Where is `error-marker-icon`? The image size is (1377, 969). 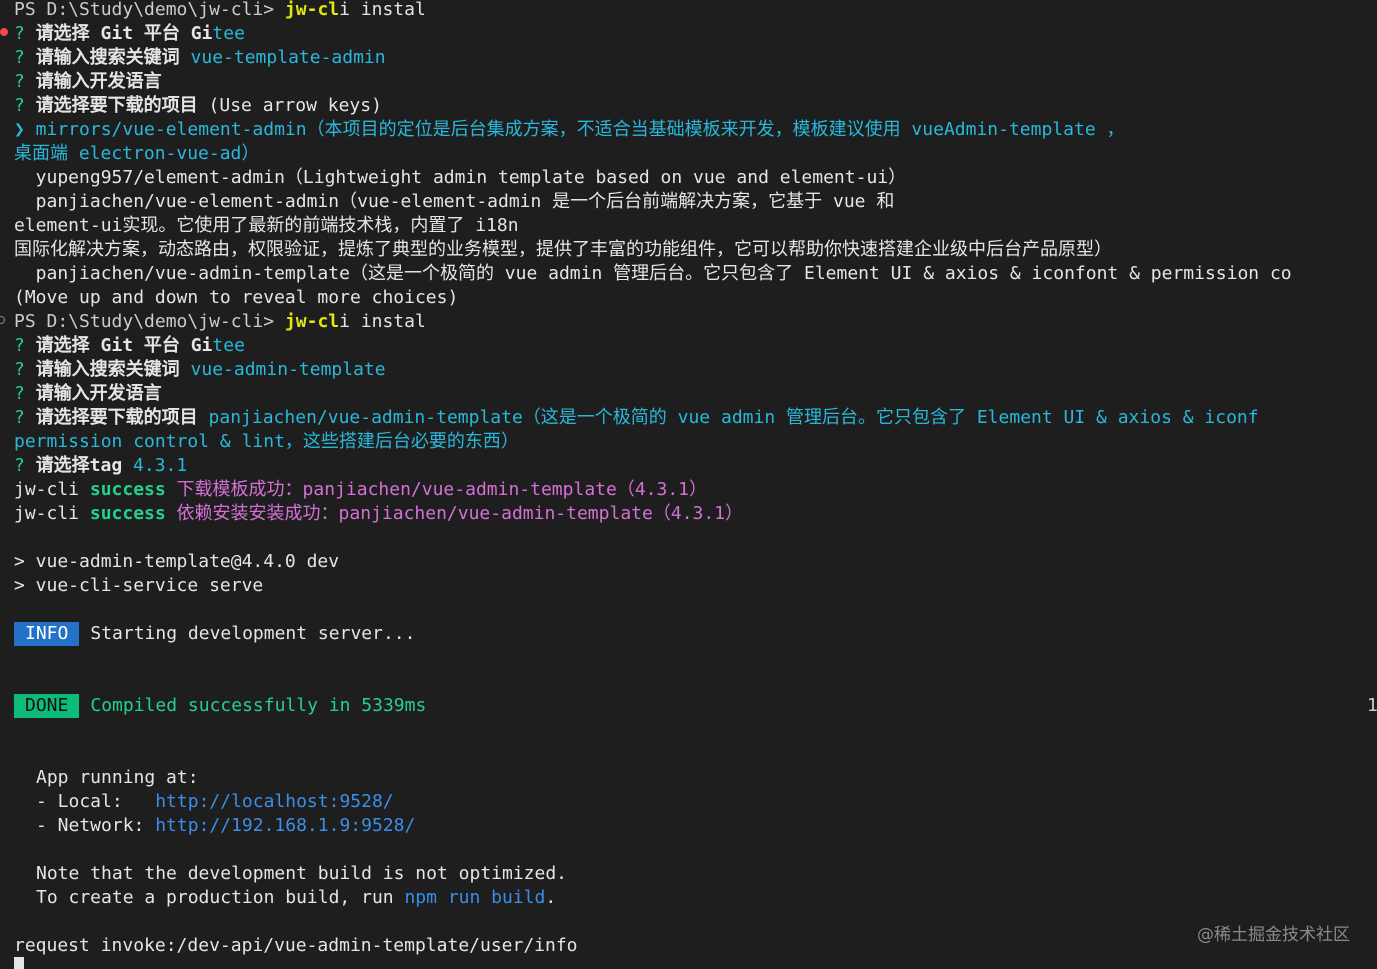
error-marker-icon is located at coordinates (4, 32).